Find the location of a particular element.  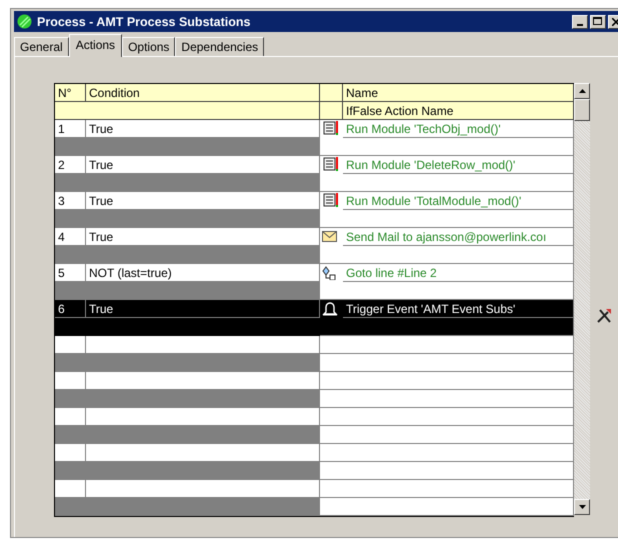

table-cell: 3 is located at coordinates (70, 201).